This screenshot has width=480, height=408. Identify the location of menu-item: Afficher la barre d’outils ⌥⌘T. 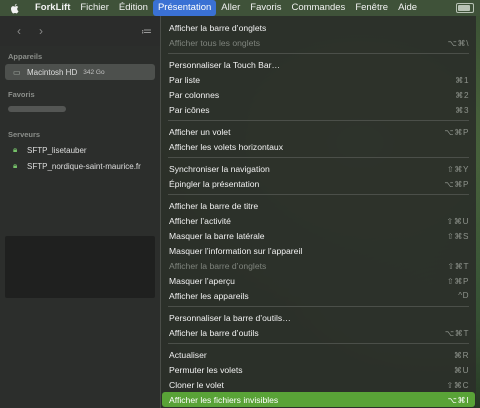
(318, 332).